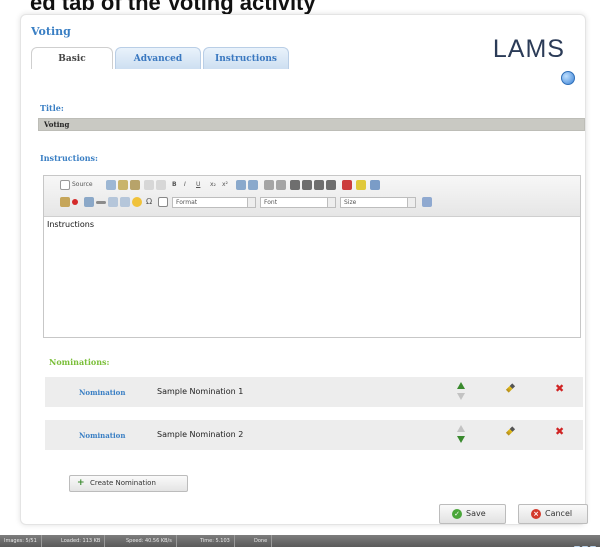  What do you see at coordinates (246, 58) in the screenshot?
I see `tab-instructions: Instructions` at bounding box center [246, 58].